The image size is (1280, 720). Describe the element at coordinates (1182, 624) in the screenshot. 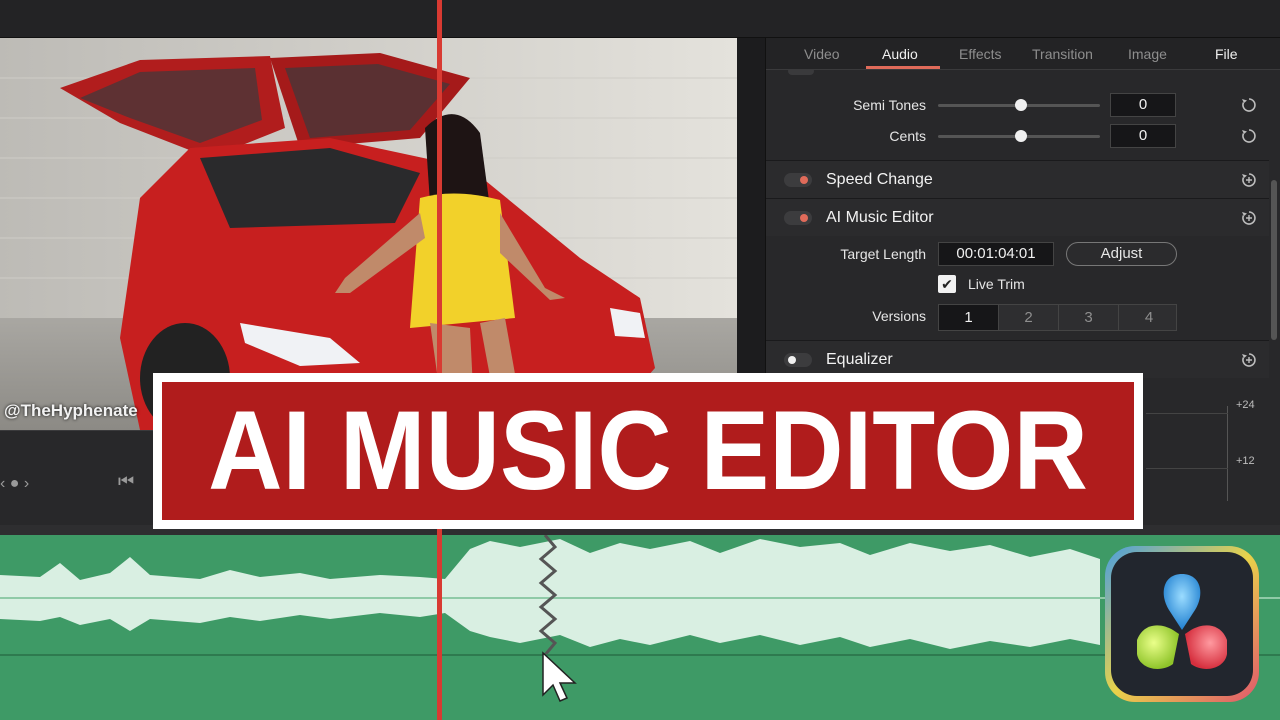

I see `davinci-resolve-logo-icon` at that location.